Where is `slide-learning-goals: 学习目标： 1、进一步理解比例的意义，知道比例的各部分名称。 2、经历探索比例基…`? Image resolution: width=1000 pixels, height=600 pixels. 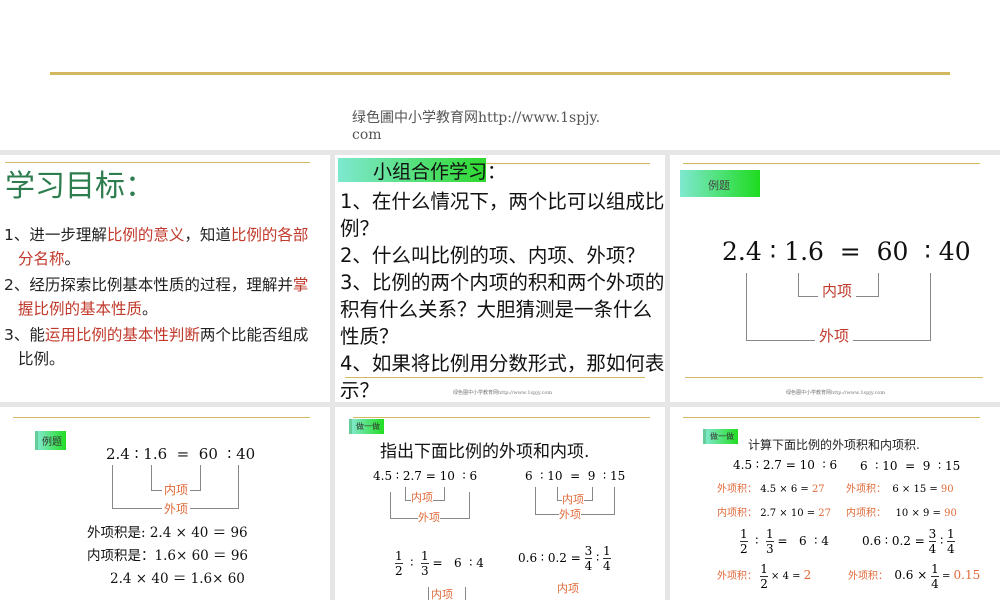 slide-learning-goals: 学习目标： 1、进一步理解比例的意义，知道比例的各部分名称。 2、经历探索比例基… is located at coordinates (165, 278).